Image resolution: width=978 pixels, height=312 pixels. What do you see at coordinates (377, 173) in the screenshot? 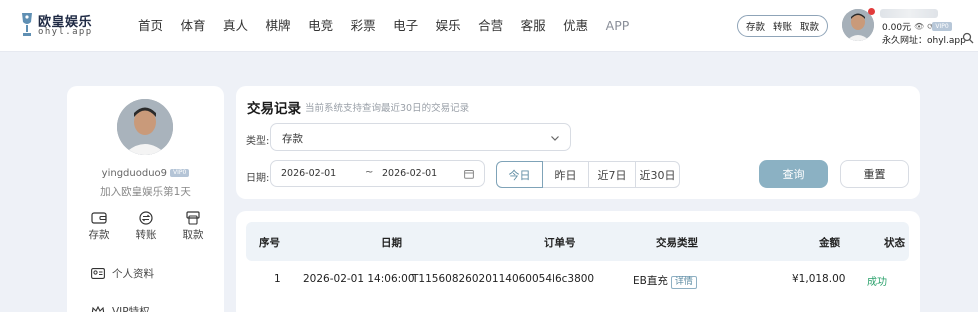
I see `date-range-picker: 2026-02-01 ~ 2026-02-01` at bounding box center [377, 173].